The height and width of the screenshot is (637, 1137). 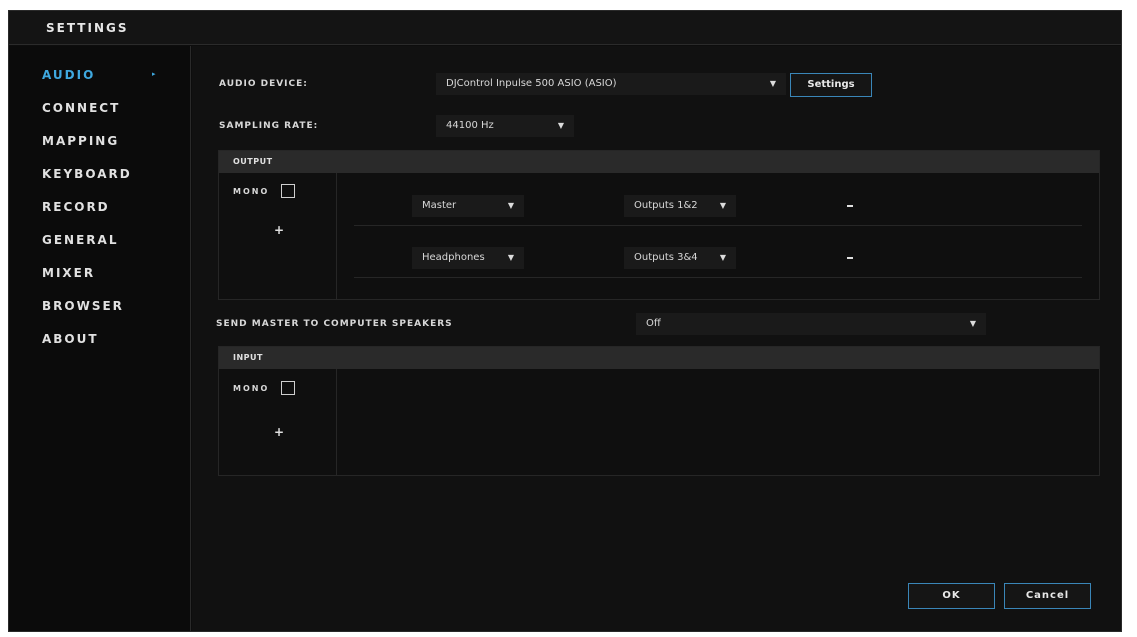 I want to click on sidebar-item-about: ABOUT, so click(x=107, y=341).